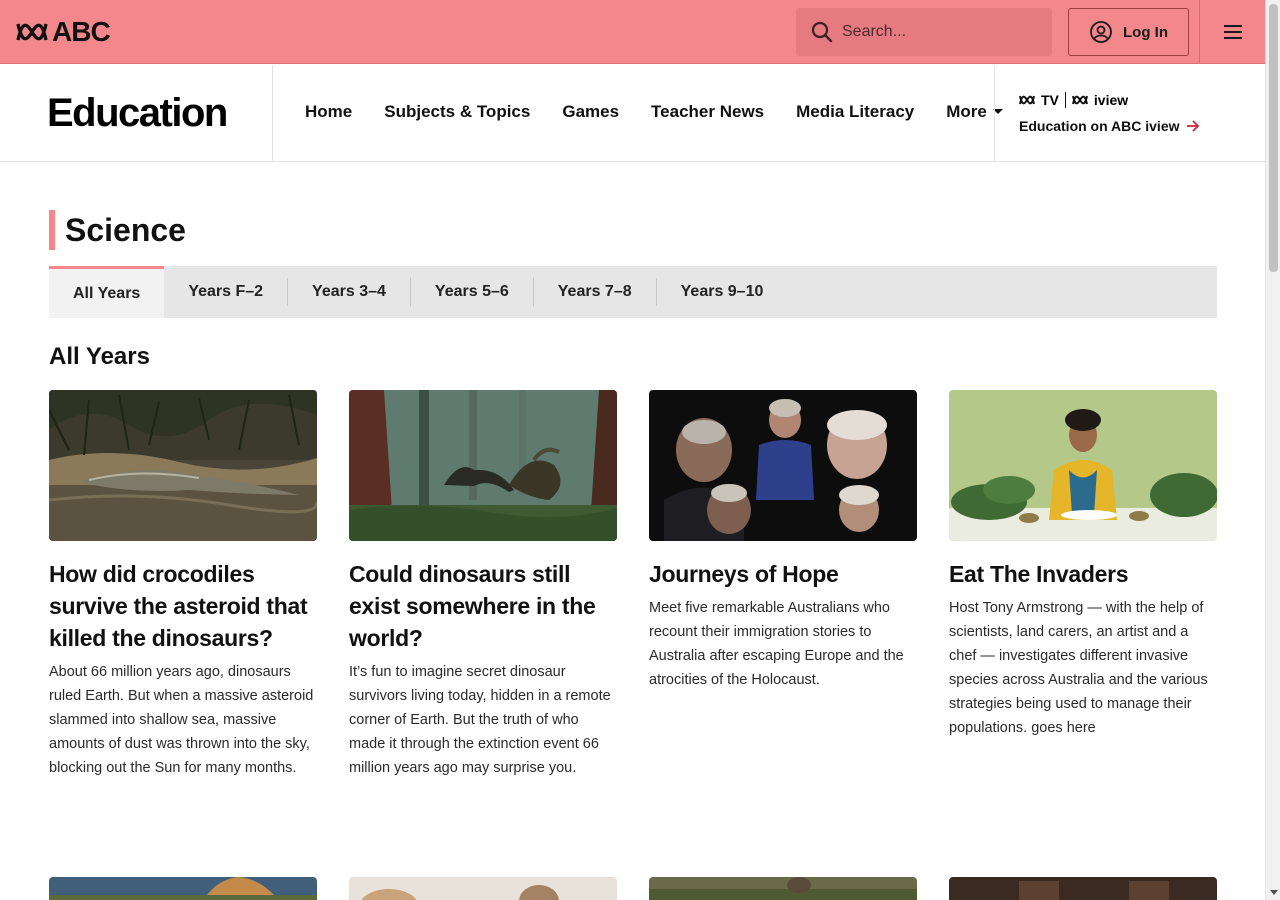 Image resolution: width=1280 pixels, height=900 pixels. I want to click on login-button: Log In, so click(1128, 32).